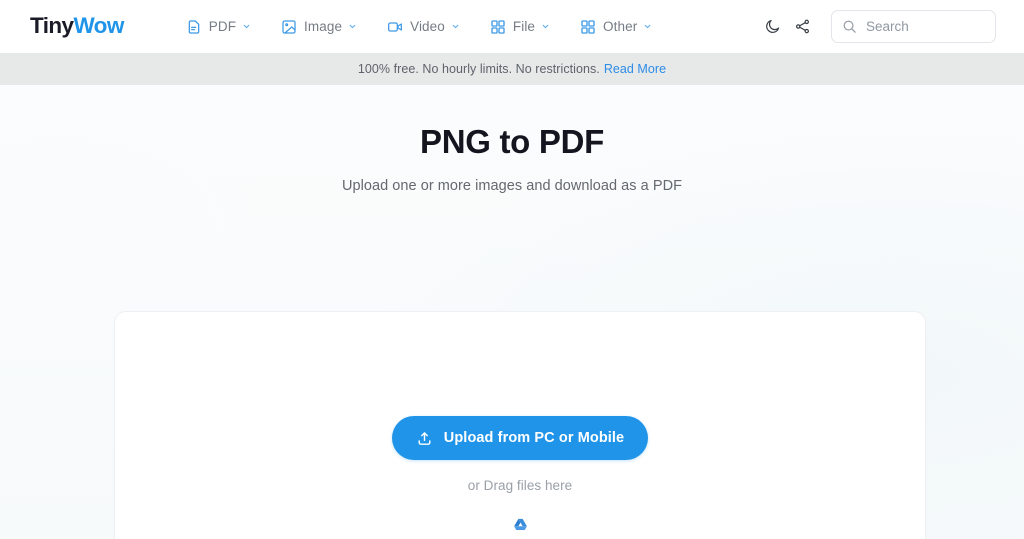 This screenshot has height=539, width=1024. Describe the element at coordinates (512, 141) in the screenshot. I see `page-title: PNG to PDF` at that location.